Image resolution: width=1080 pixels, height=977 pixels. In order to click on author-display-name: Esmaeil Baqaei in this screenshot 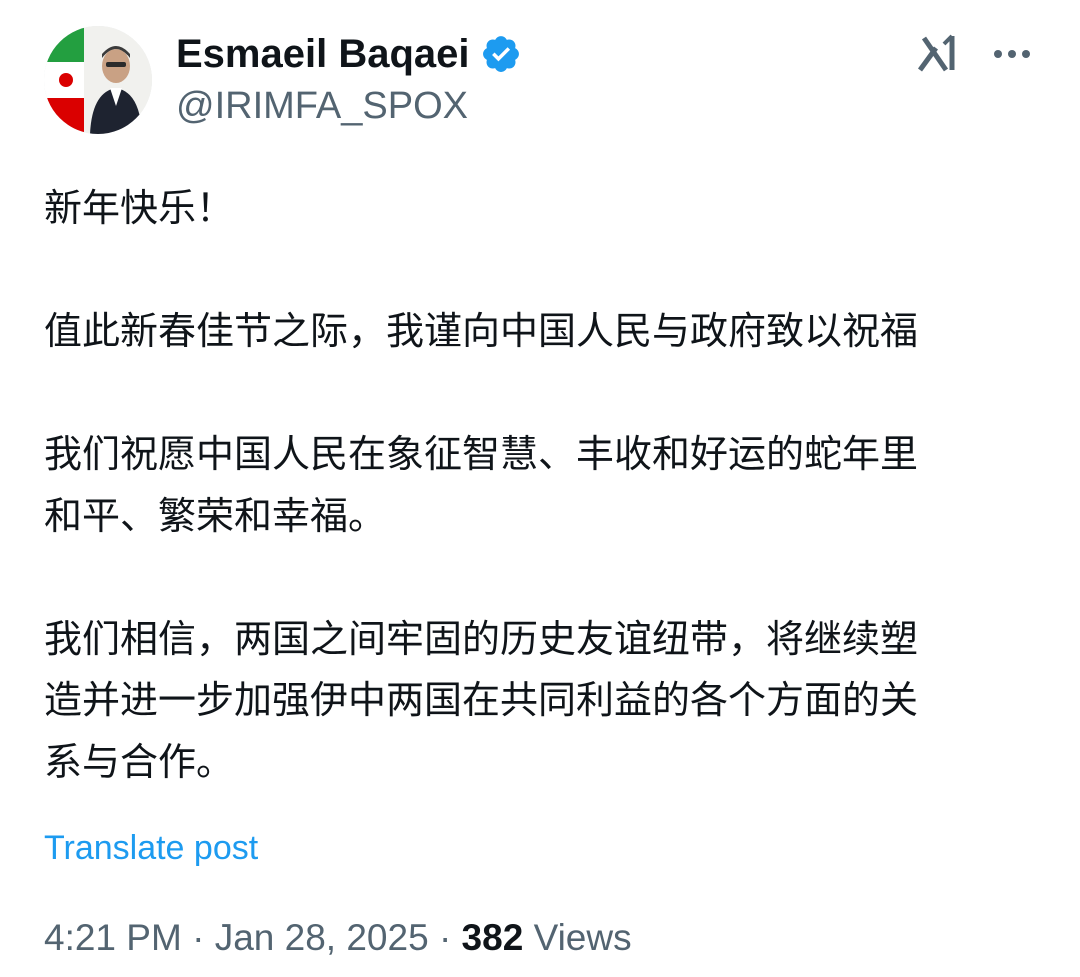, I will do `click(323, 54)`.